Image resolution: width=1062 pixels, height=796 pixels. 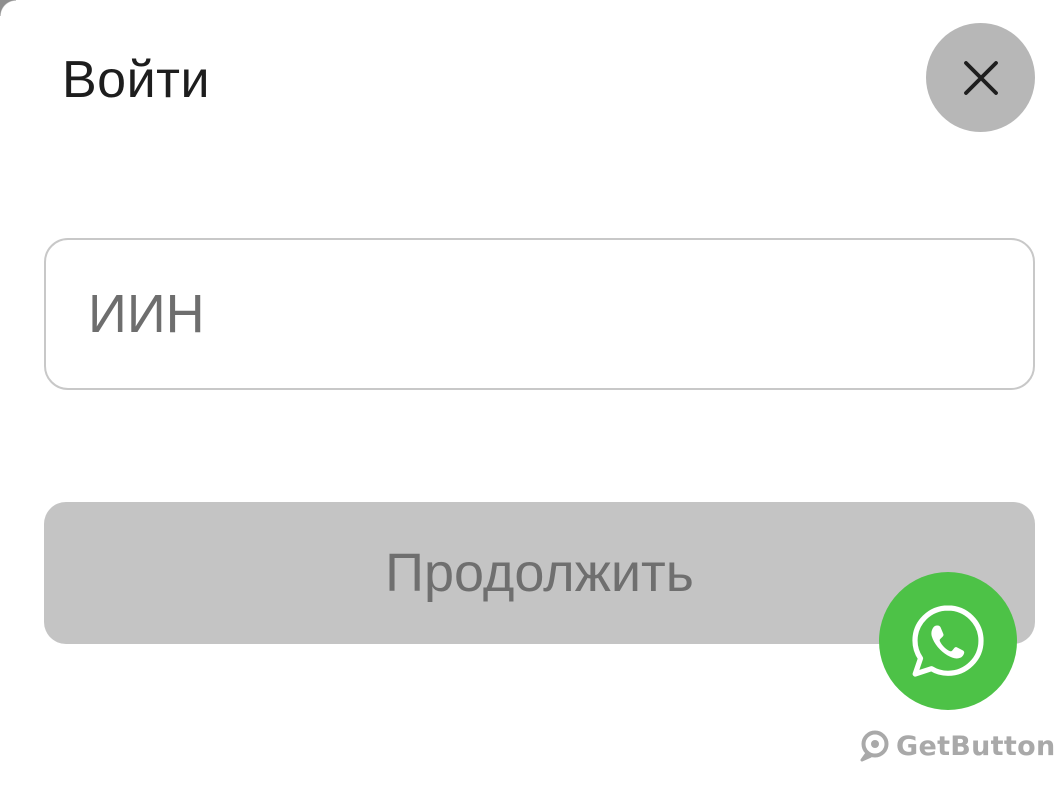 I want to click on close-button, so click(x=980, y=77).